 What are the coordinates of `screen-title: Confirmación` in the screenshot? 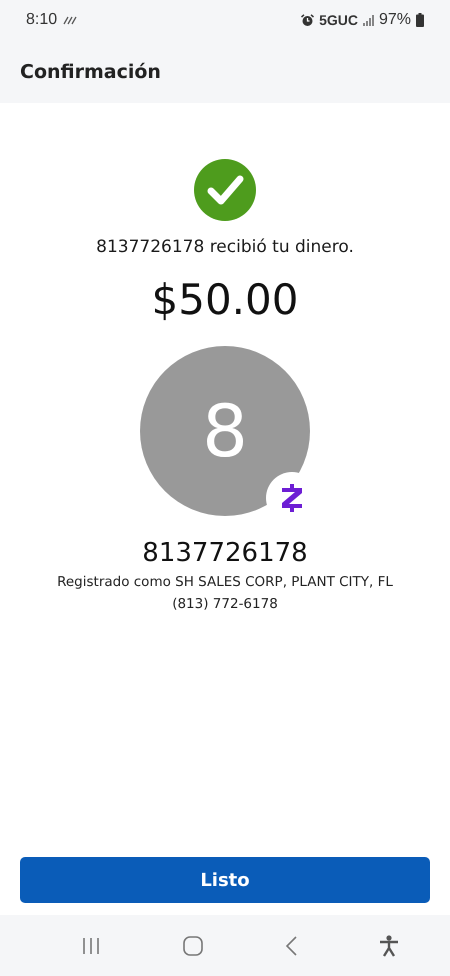 It's located at (90, 71).